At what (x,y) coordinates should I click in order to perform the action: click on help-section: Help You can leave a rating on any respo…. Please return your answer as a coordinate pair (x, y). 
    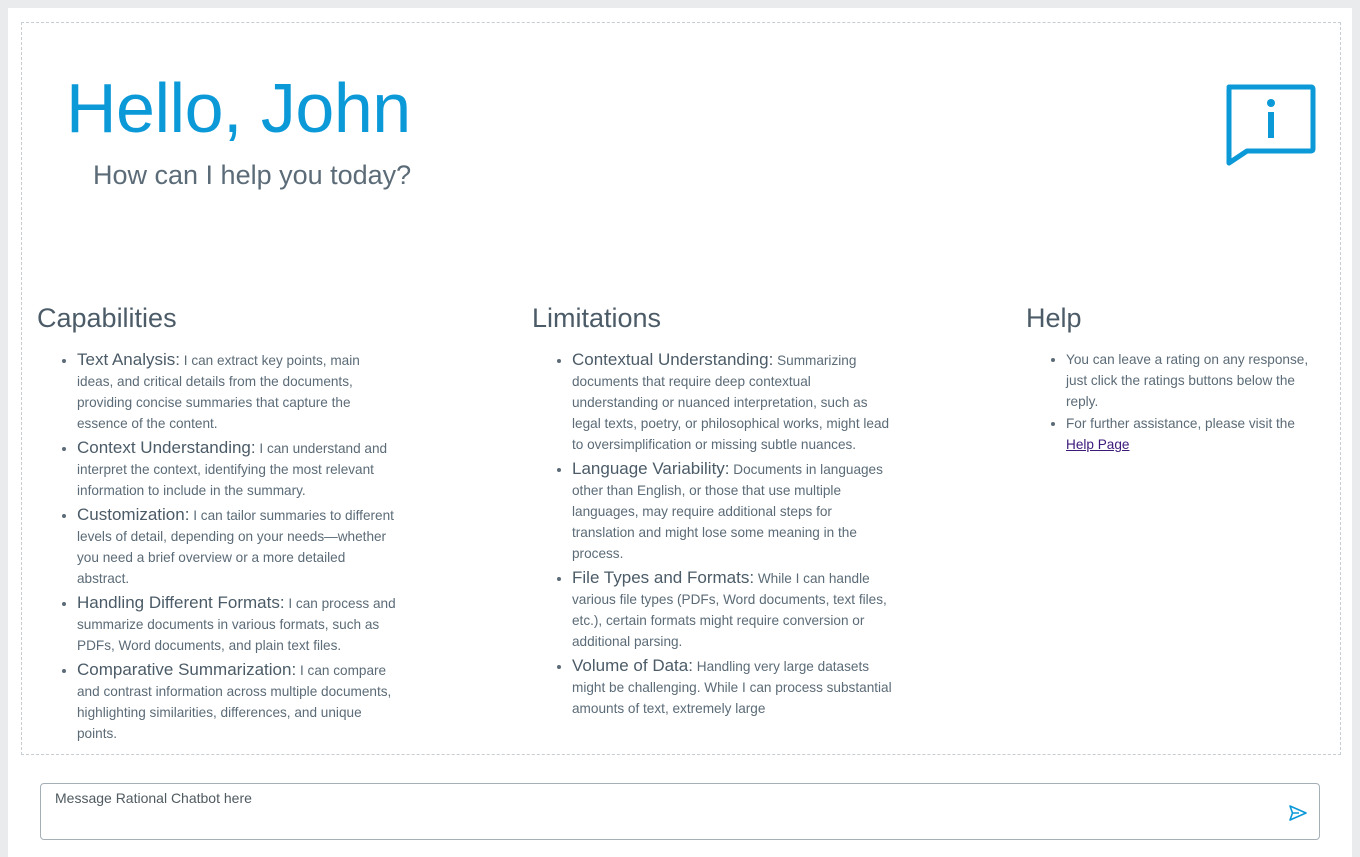
    Looking at the image, I should click on (1171, 377).